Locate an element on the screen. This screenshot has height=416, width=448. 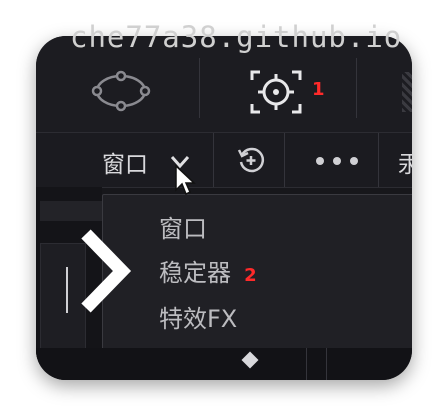
secondary-toolbar: 窗口 汞 is located at coordinates (224, 160).